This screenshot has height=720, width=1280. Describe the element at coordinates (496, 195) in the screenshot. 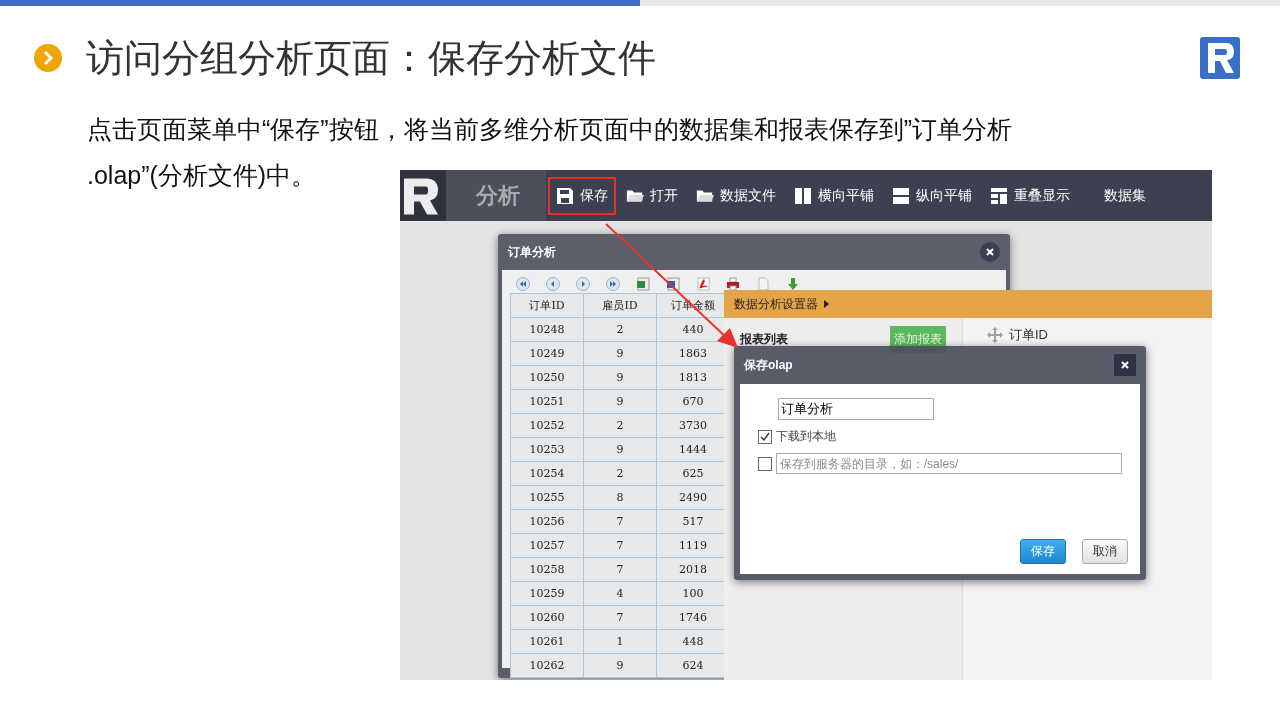

I see `app-brand: 分析` at that location.